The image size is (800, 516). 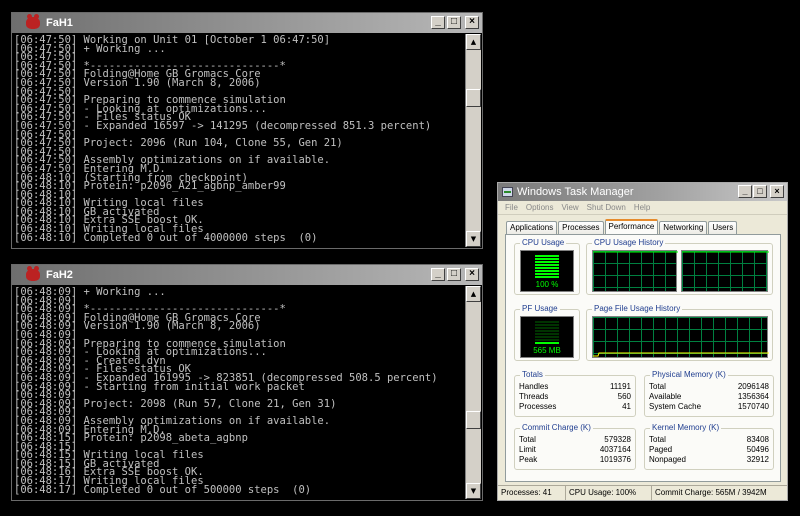 I want to click on pf-usage-group: PF Usage 565 MB, so click(x=547, y=332).